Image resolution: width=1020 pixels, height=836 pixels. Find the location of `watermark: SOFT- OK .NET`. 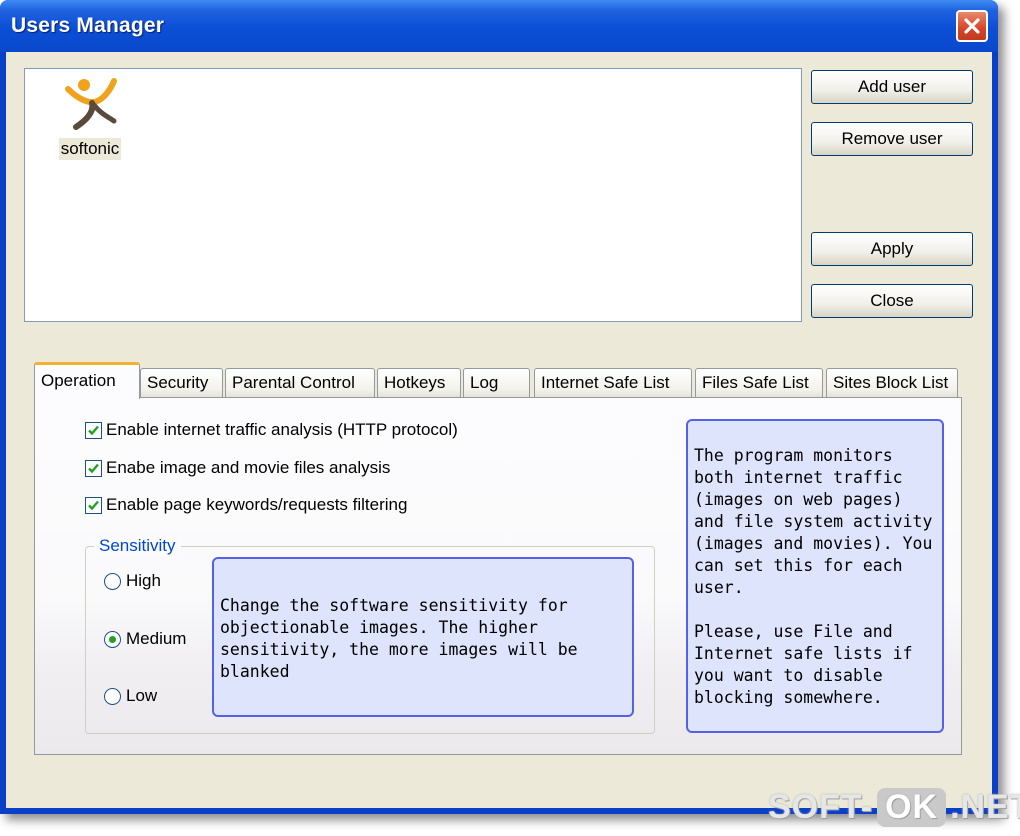

watermark: SOFT- OK .NET is located at coordinates (894, 807).